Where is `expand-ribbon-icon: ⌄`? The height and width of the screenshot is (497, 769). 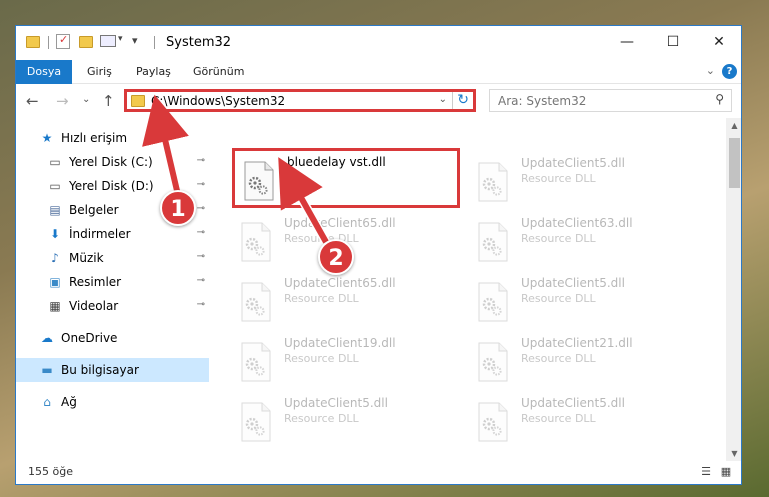
expand-ribbon-icon: ⌄ is located at coordinates (710, 70).